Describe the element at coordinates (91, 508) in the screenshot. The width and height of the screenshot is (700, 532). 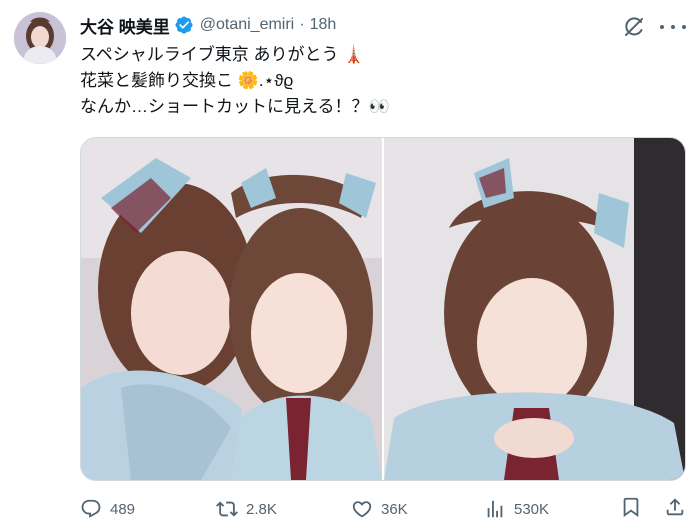
I see `reply-icon` at that location.